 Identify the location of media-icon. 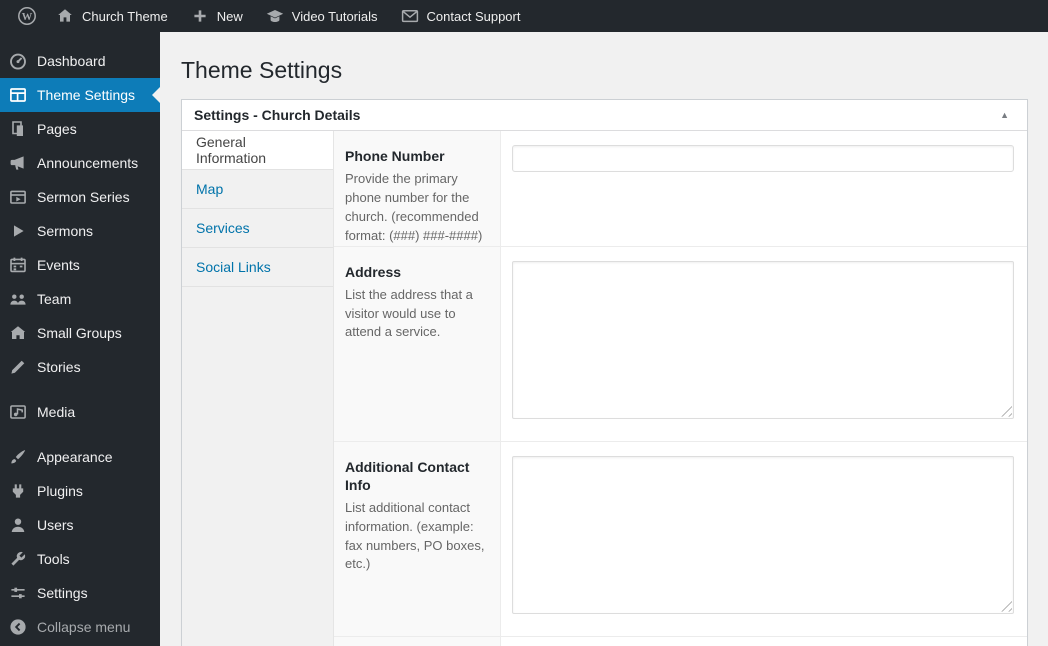
(18, 412).